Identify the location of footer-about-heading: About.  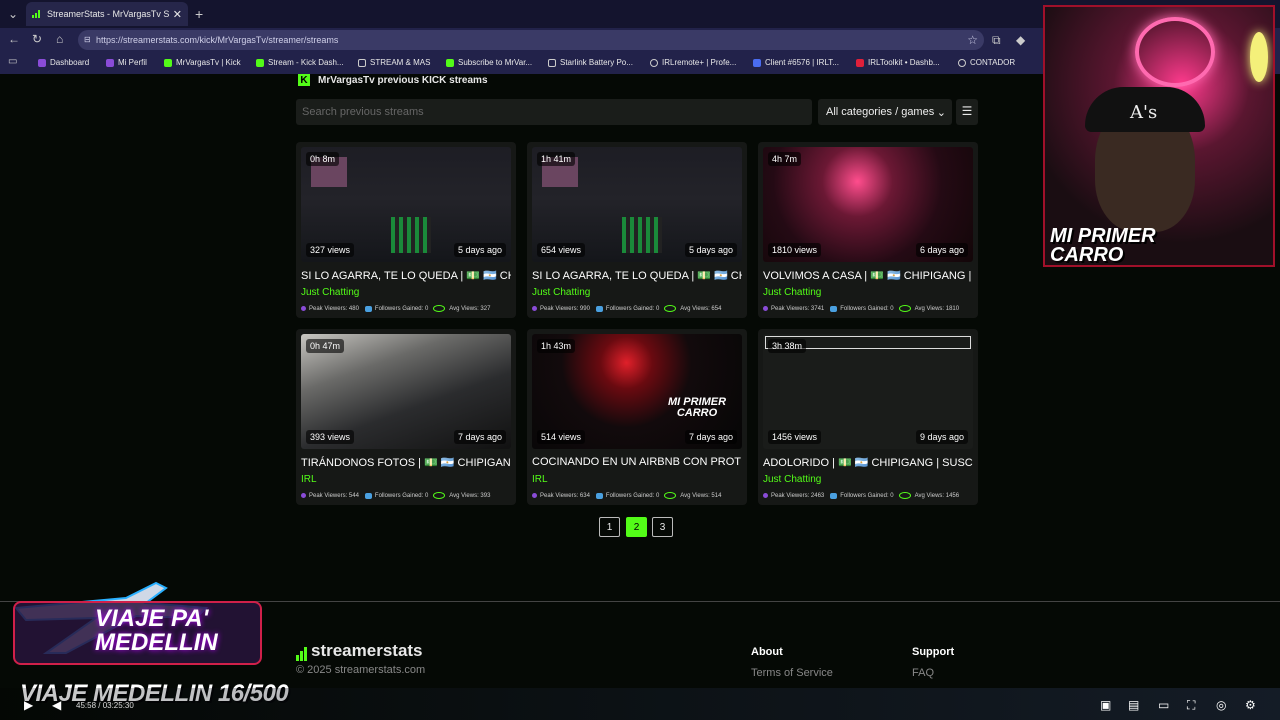
(767, 652).